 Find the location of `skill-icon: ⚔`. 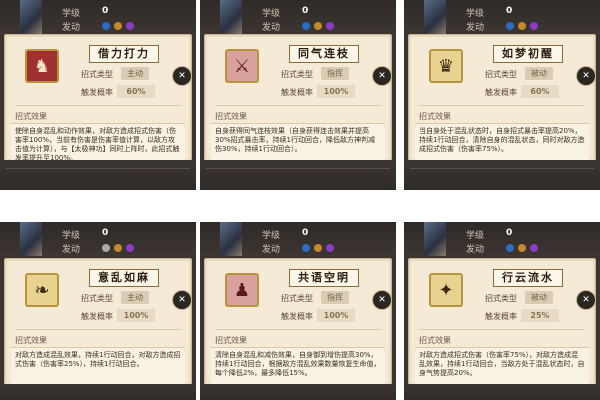

skill-icon: ⚔ is located at coordinates (243, 67).